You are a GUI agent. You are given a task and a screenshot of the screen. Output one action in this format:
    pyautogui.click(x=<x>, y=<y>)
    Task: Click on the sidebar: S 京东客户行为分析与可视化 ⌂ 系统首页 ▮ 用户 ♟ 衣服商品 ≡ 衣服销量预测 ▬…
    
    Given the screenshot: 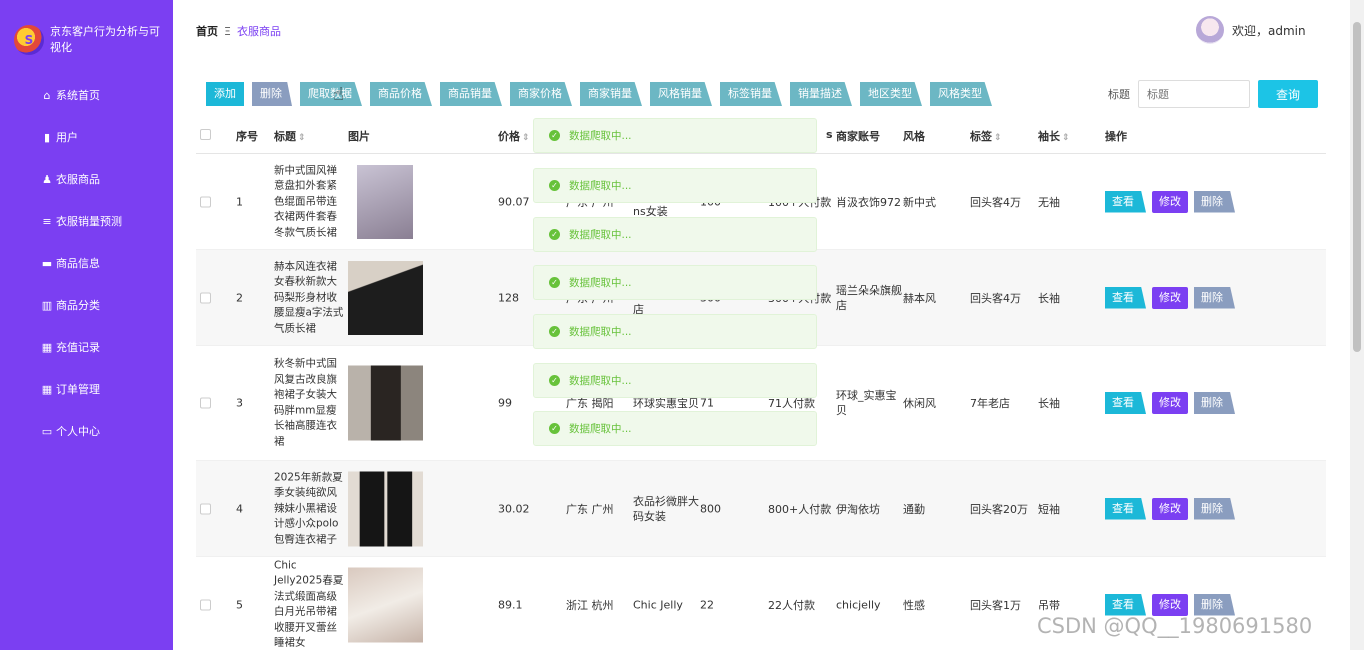 What is the action you would take?
    pyautogui.click(x=86, y=325)
    